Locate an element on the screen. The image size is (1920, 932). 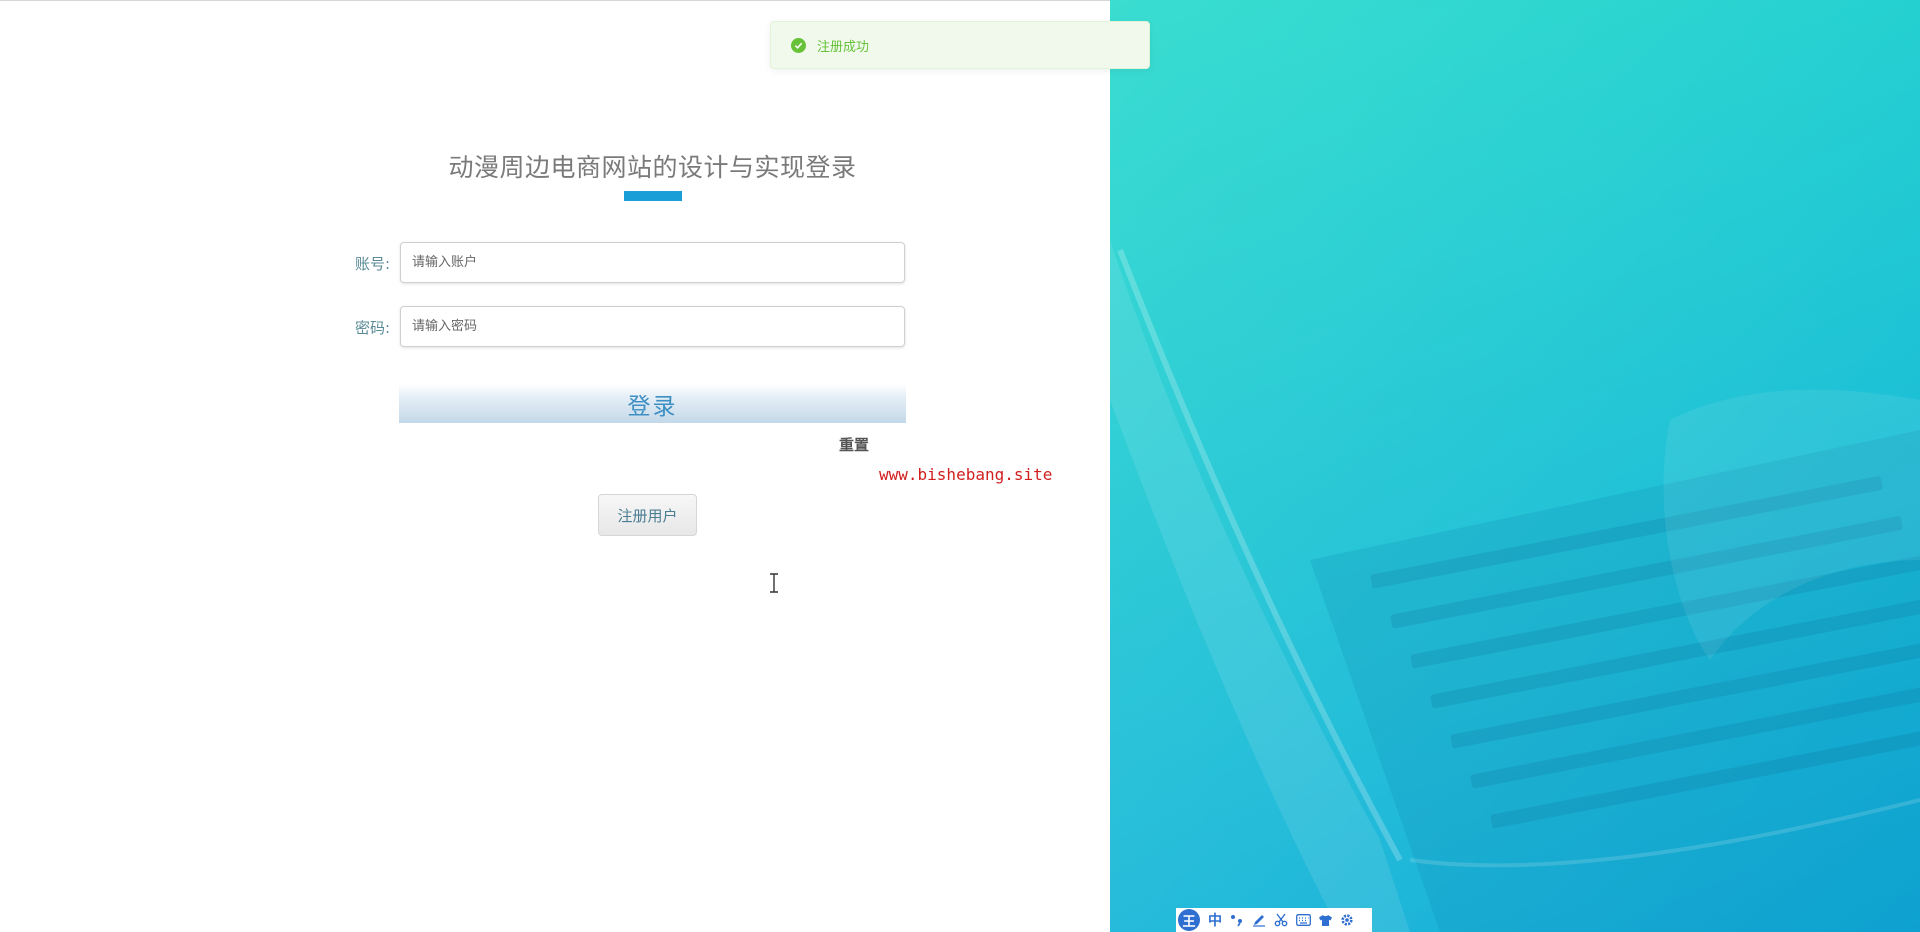
account-input is located at coordinates (652, 262).